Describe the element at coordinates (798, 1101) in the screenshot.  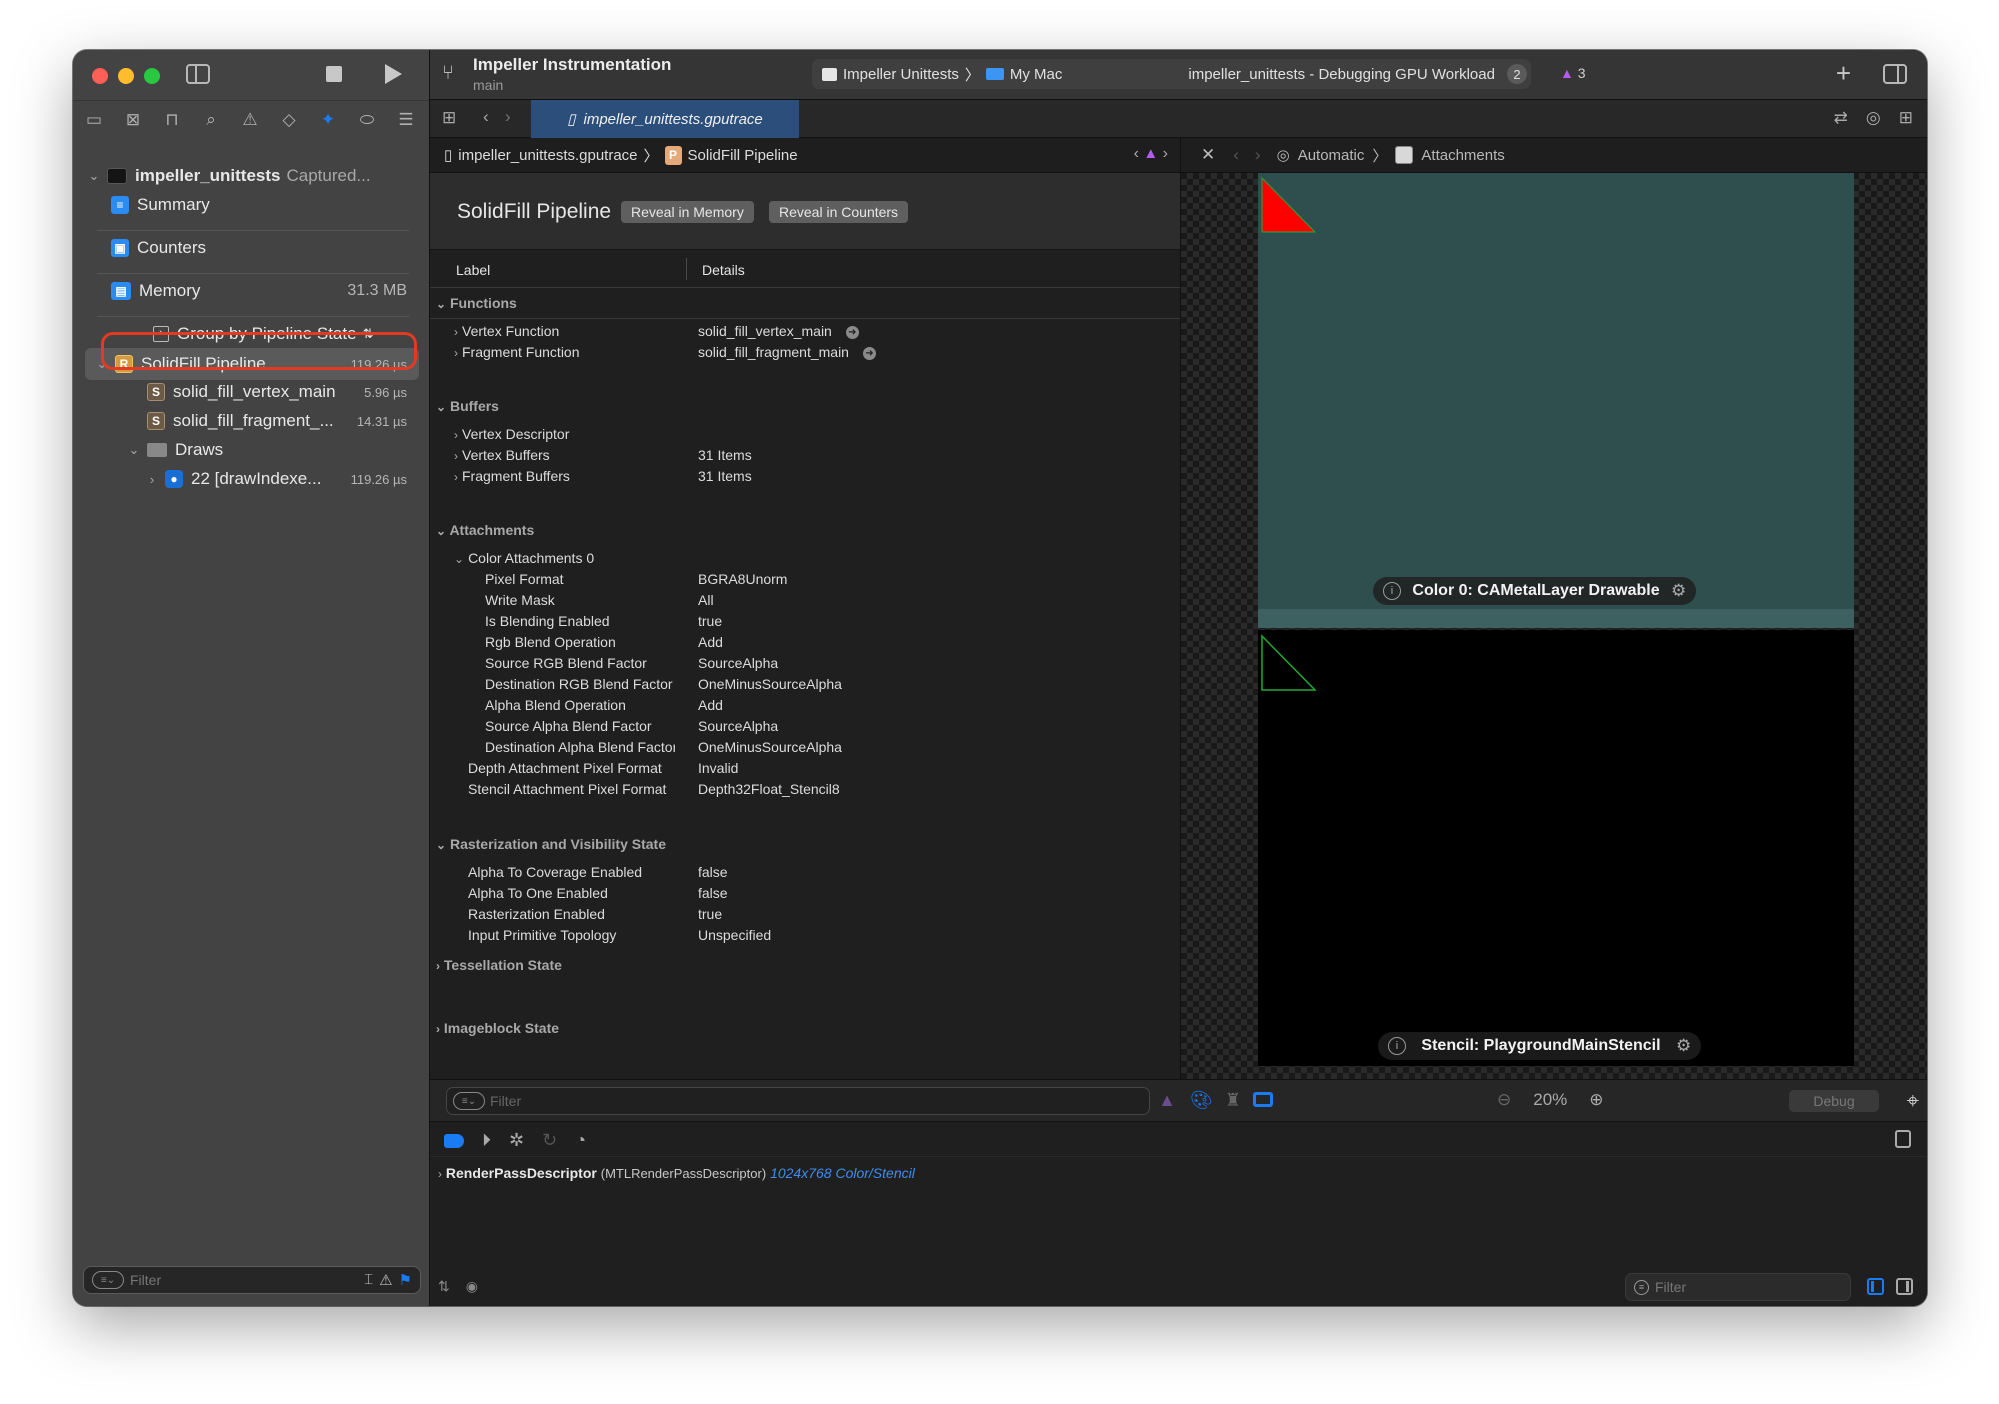
I see `editor-filter-field: ≡⌄ Filter` at that location.